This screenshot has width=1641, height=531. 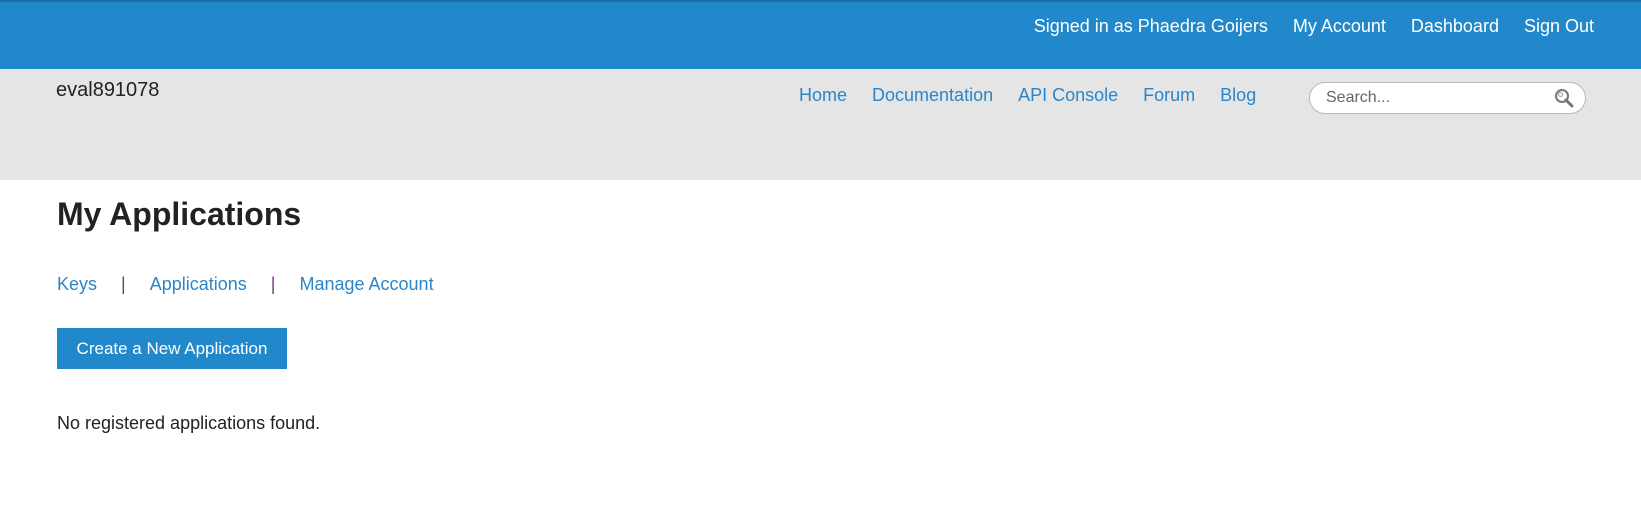 What do you see at coordinates (1068, 95) in the screenshot?
I see `nav-api-console: API Console` at bounding box center [1068, 95].